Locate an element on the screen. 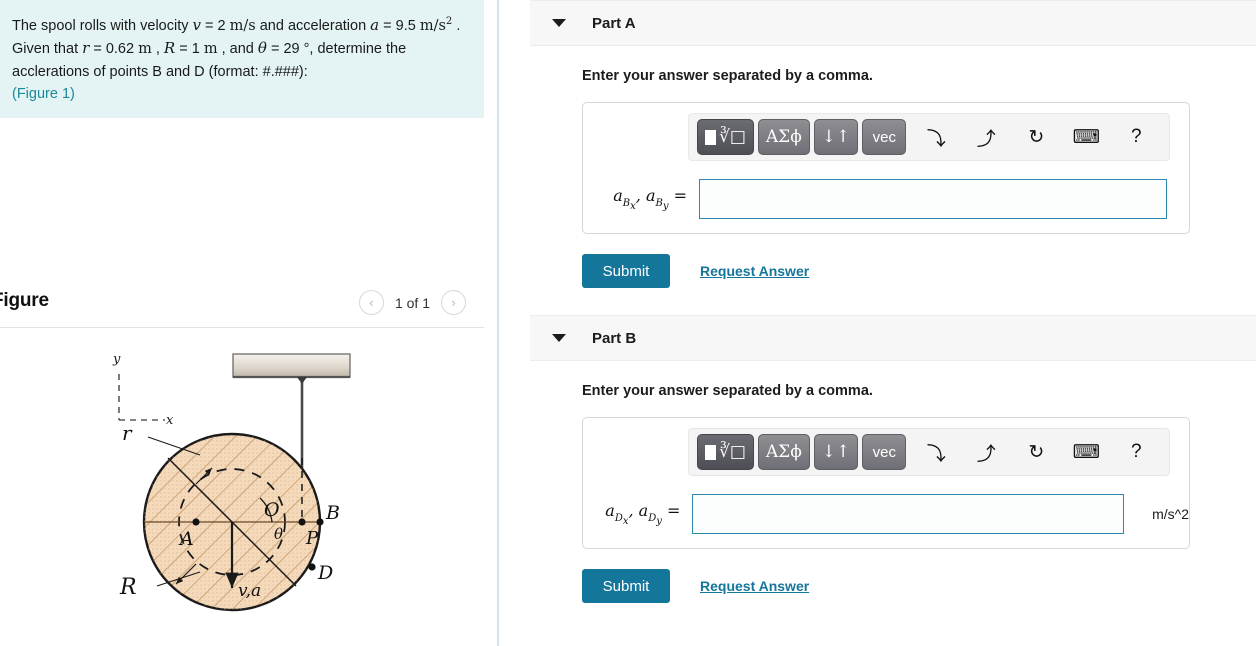  part-a-request-answer-link: Request Answer is located at coordinates (754, 271).